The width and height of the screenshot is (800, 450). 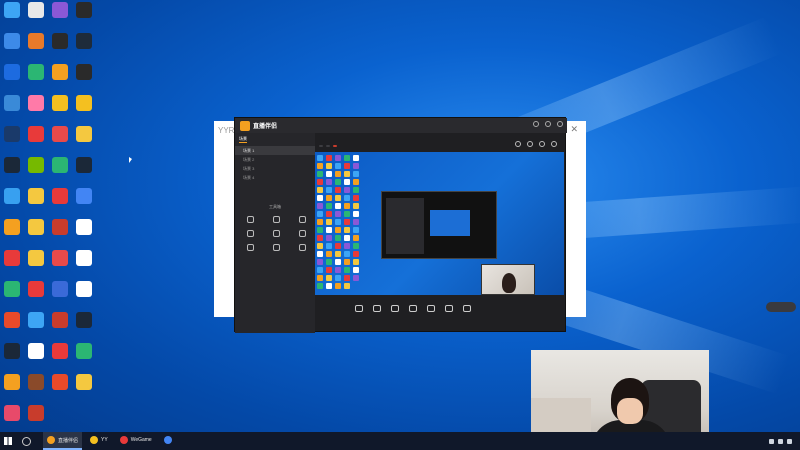 What do you see at coordinates (275, 168) in the screenshot?
I see `scene-item: 场景 3` at bounding box center [275, 168].